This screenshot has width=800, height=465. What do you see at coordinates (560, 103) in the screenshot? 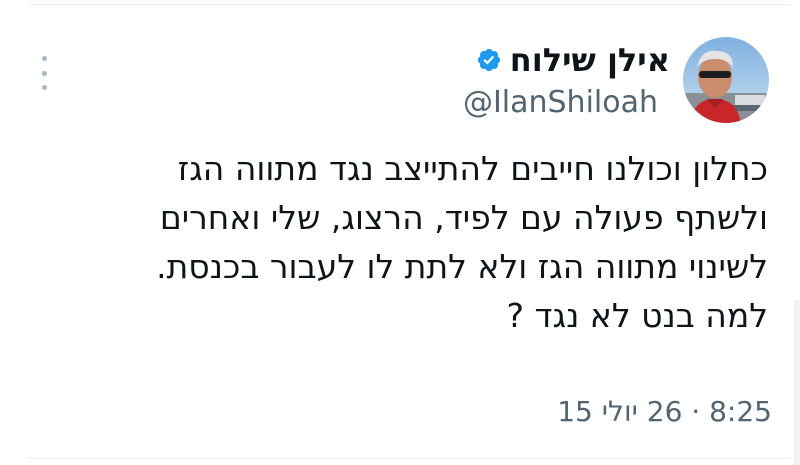
I see `author-handle: @IlanShiloah` at bounding box center [560, 103].